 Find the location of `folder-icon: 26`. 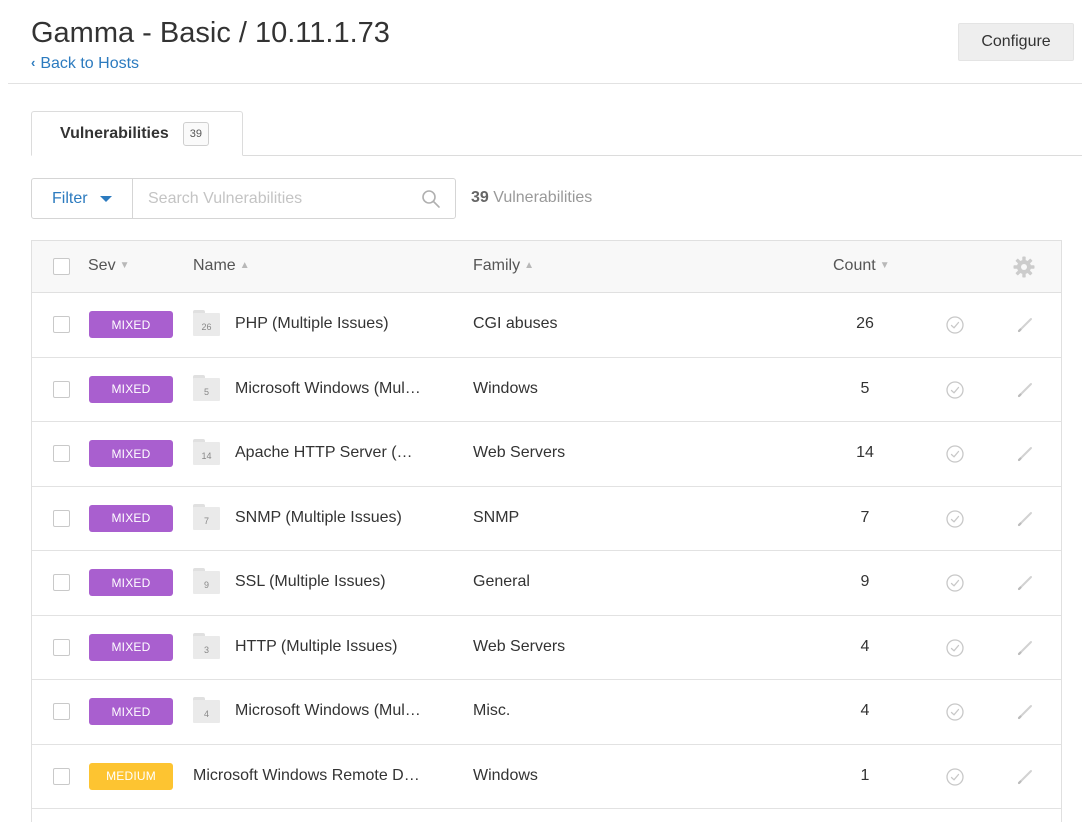

folder-icon: 26 is located at coordinates (206, 323).